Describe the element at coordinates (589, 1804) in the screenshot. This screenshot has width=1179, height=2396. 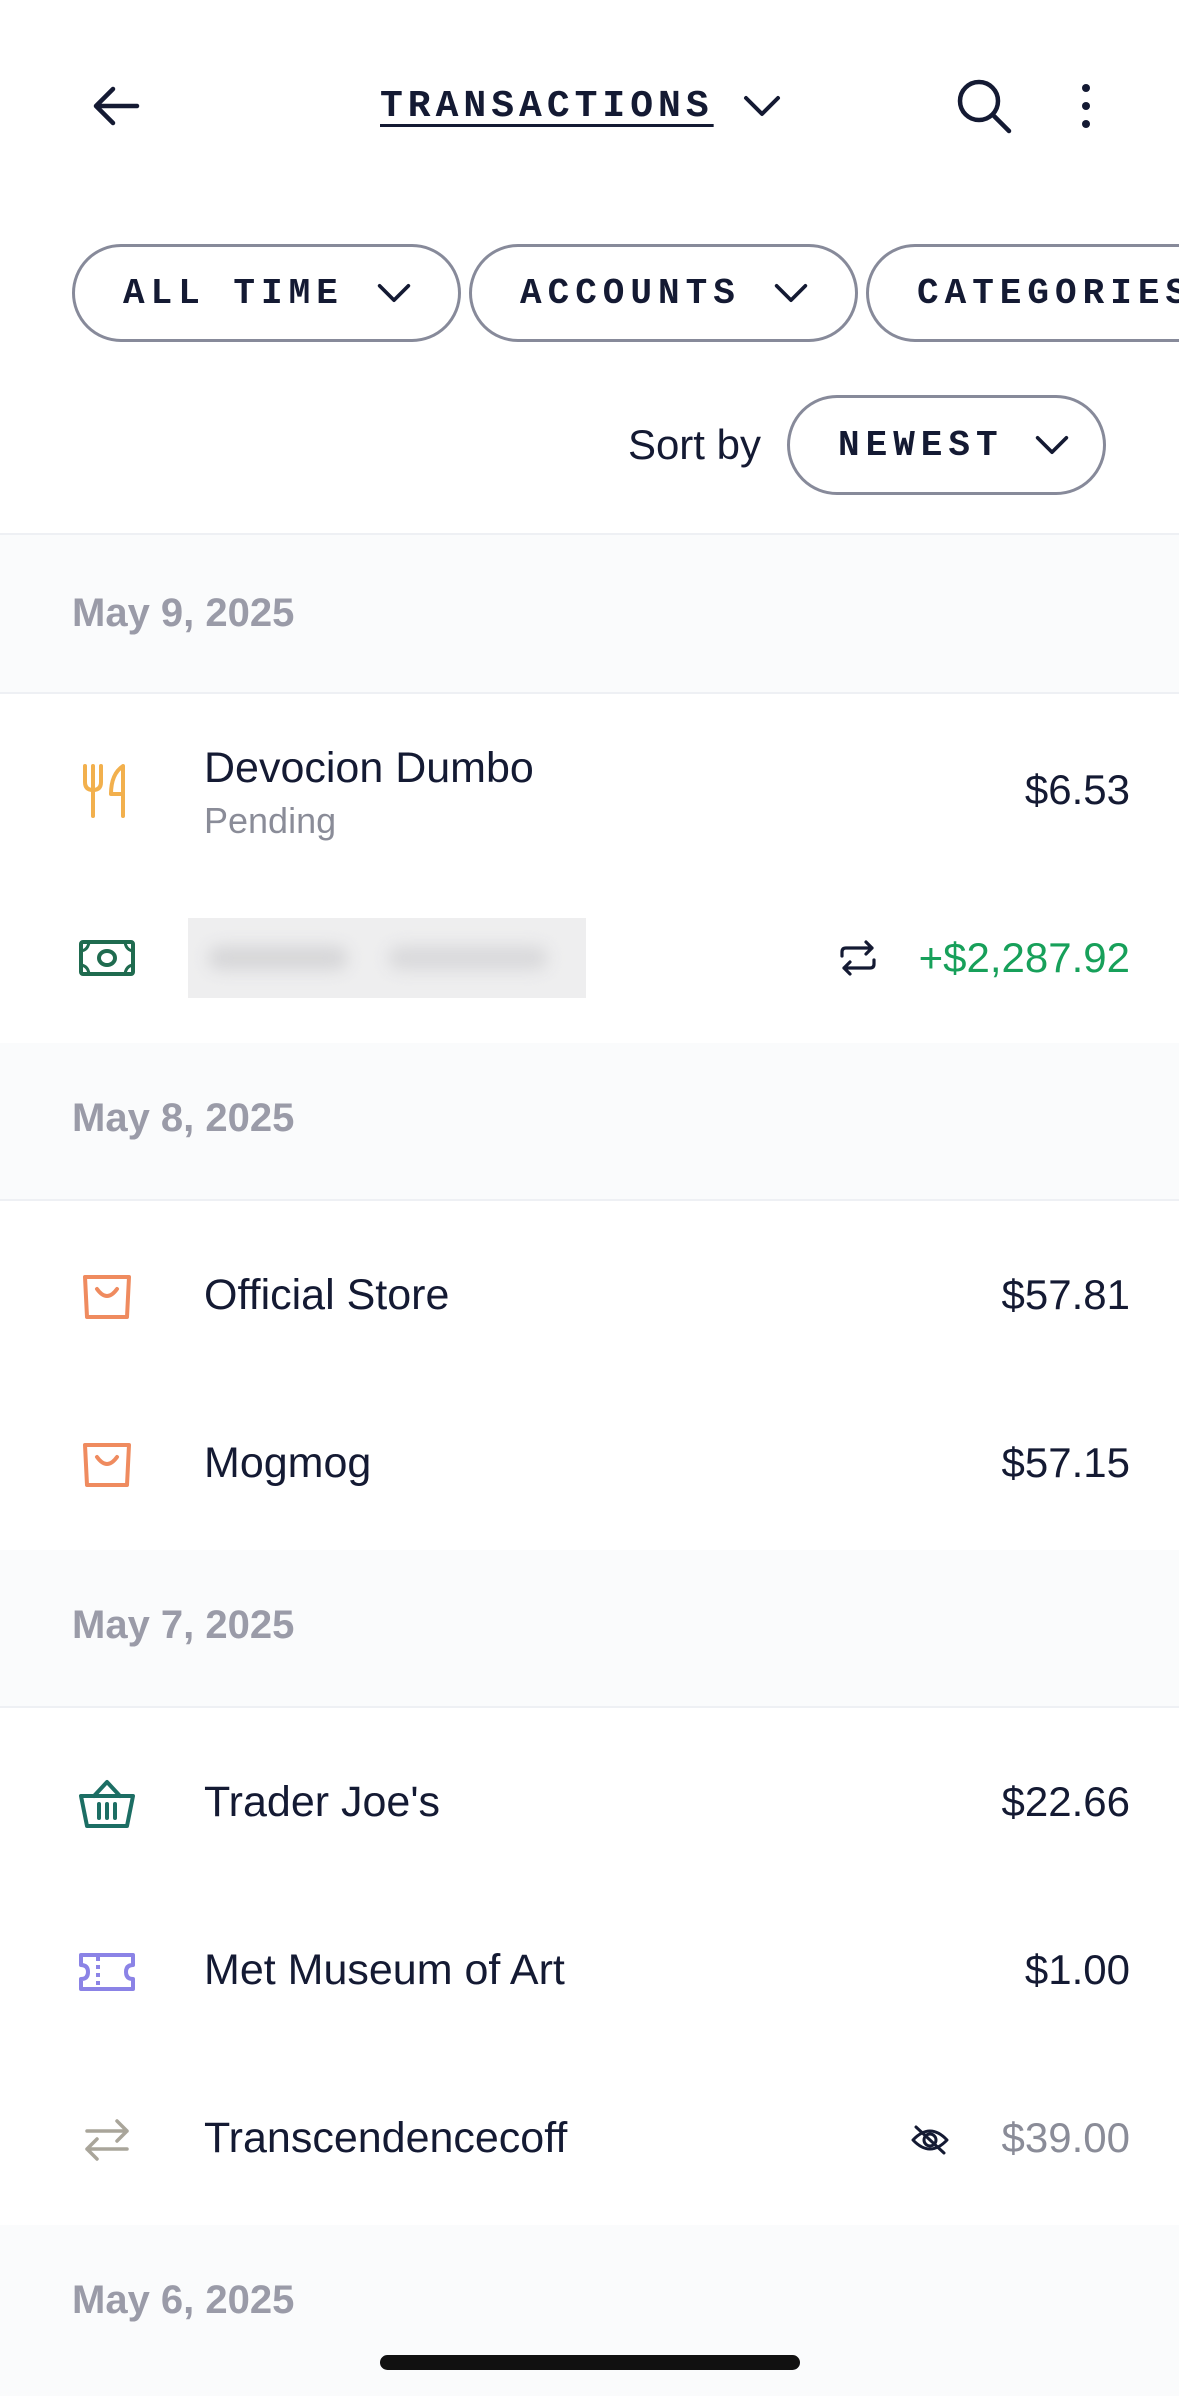
I see `transaction-row: Trader Joe's $22.66` at that location.